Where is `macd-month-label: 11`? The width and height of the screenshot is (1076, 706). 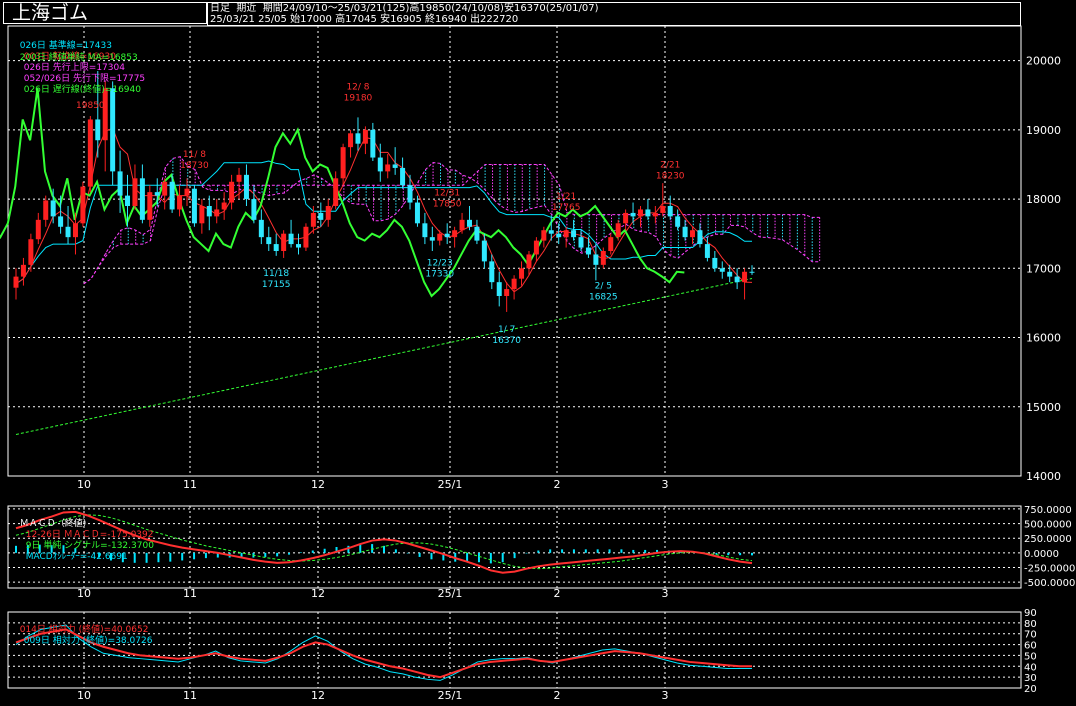
macd-month-label: 11 is located at coordinates (190, 593).